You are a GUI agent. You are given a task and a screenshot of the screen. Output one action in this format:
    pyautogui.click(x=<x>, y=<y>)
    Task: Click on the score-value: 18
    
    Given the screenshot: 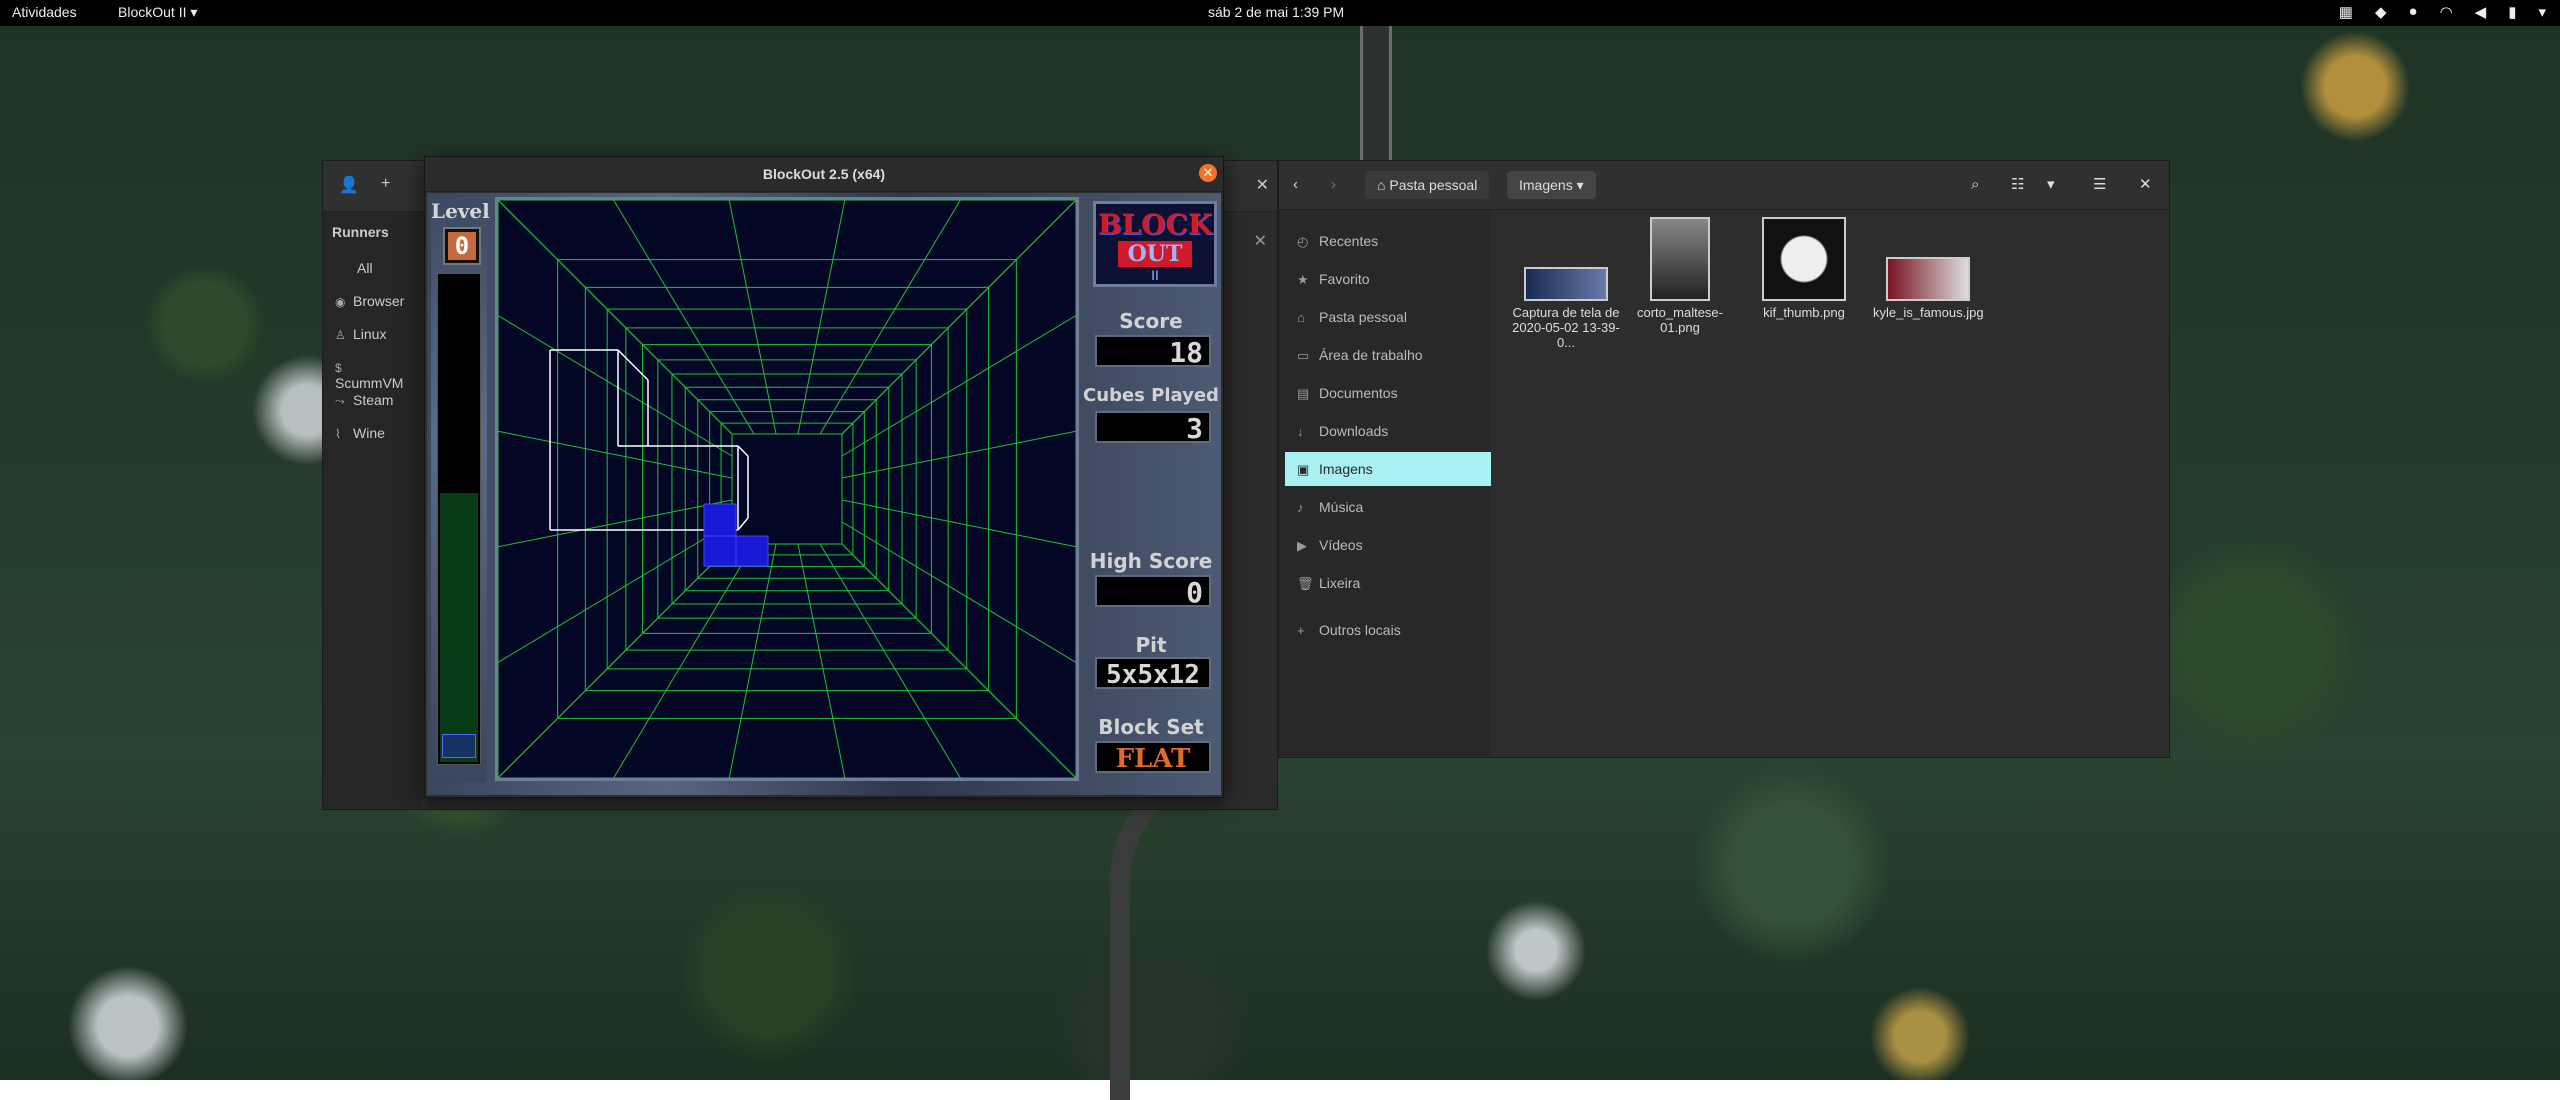 What is the action you would take?
    pyautogui.click(x=1153, y=352)
    